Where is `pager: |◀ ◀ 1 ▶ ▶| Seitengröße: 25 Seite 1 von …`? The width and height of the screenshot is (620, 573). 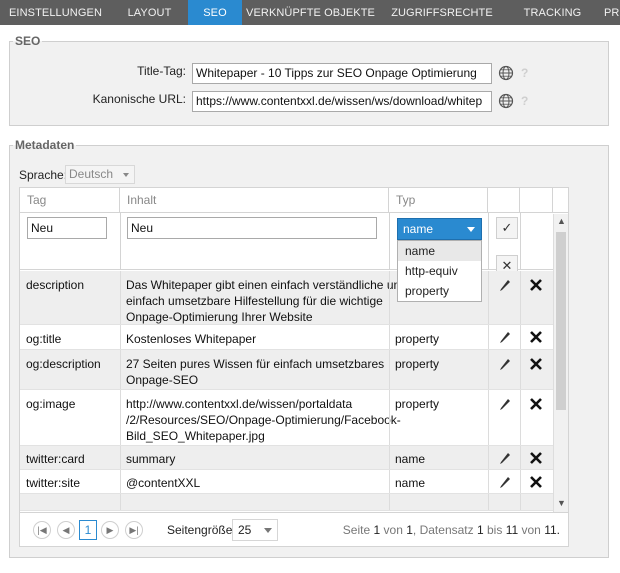
pager: |◀ ◀ 1 ▶ ▶| Seitengröße: 25 Seite 1 von … is located at coordinates (294, 529).